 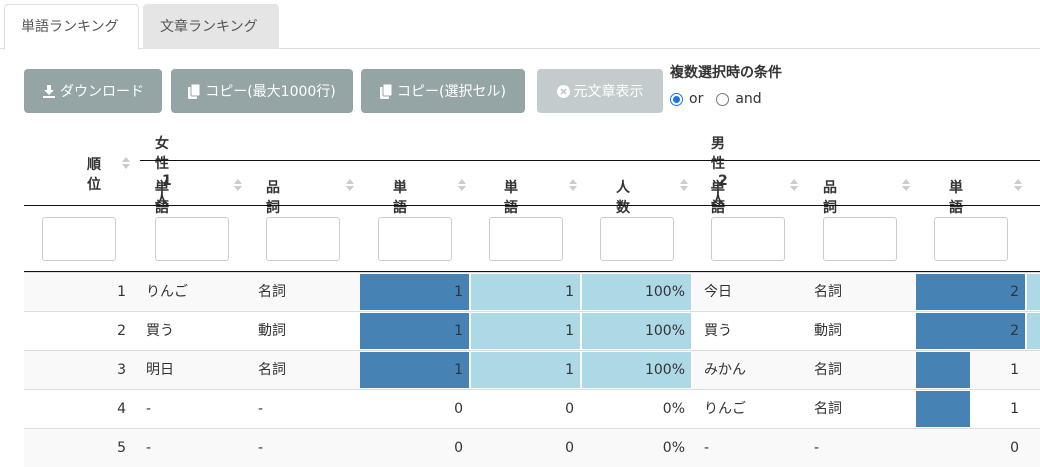 What do you see at coordinates (718, 331) in the screenshot?
I see `word-cell-2: 買う` at bounding box center [718, 331].